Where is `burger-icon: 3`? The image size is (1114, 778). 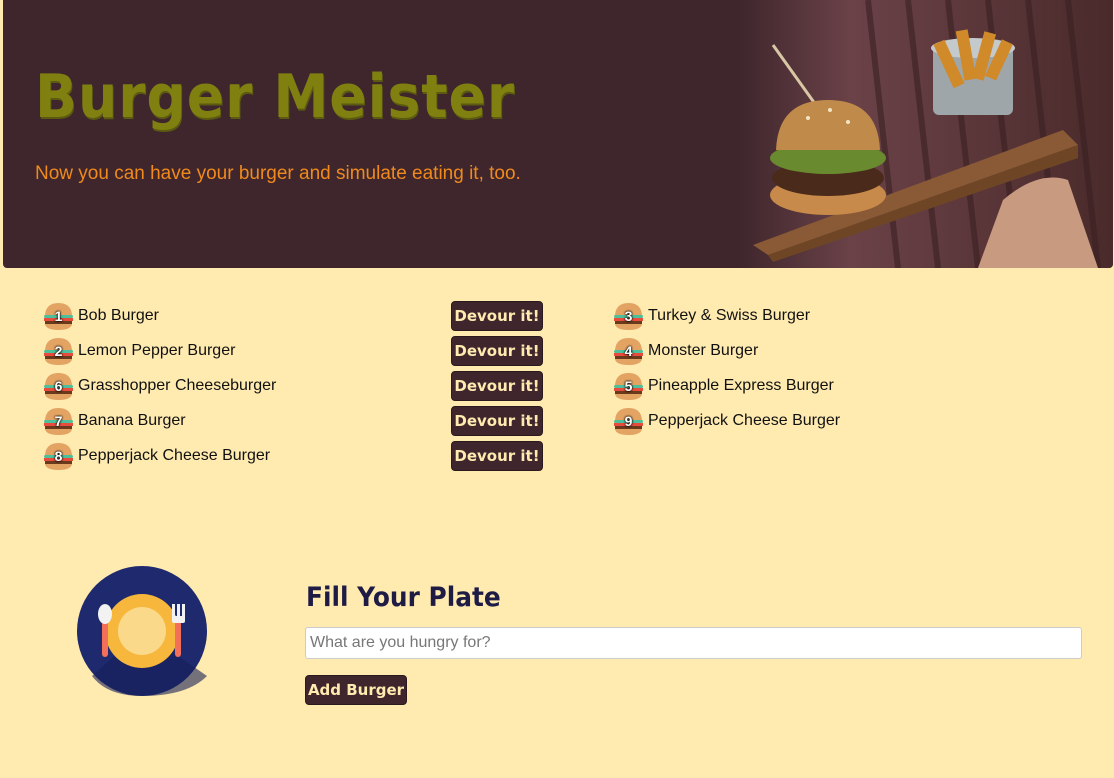 burger-icon: 3 is located at coordinates (628, 316).